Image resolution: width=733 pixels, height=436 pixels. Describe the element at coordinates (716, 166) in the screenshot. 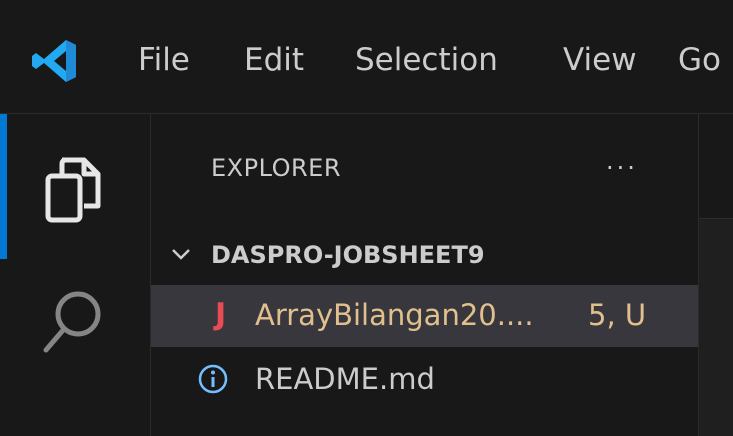

I see `editor-tab-strip` at that location.